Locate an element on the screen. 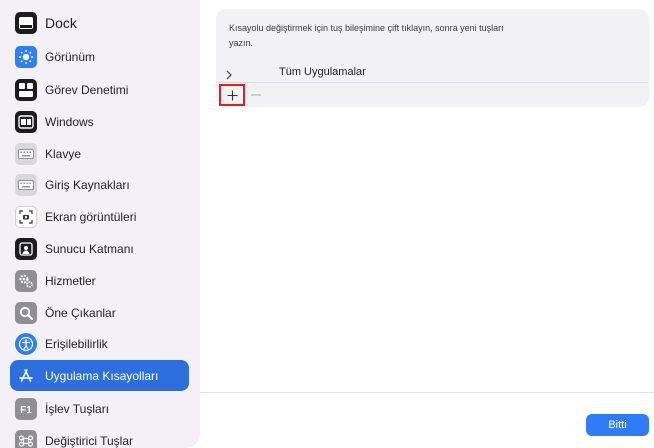 Image resolution: width=654 pixels, height=448 pixels. sidebar-item-windows: Windows is located at coordinates (99, 121).